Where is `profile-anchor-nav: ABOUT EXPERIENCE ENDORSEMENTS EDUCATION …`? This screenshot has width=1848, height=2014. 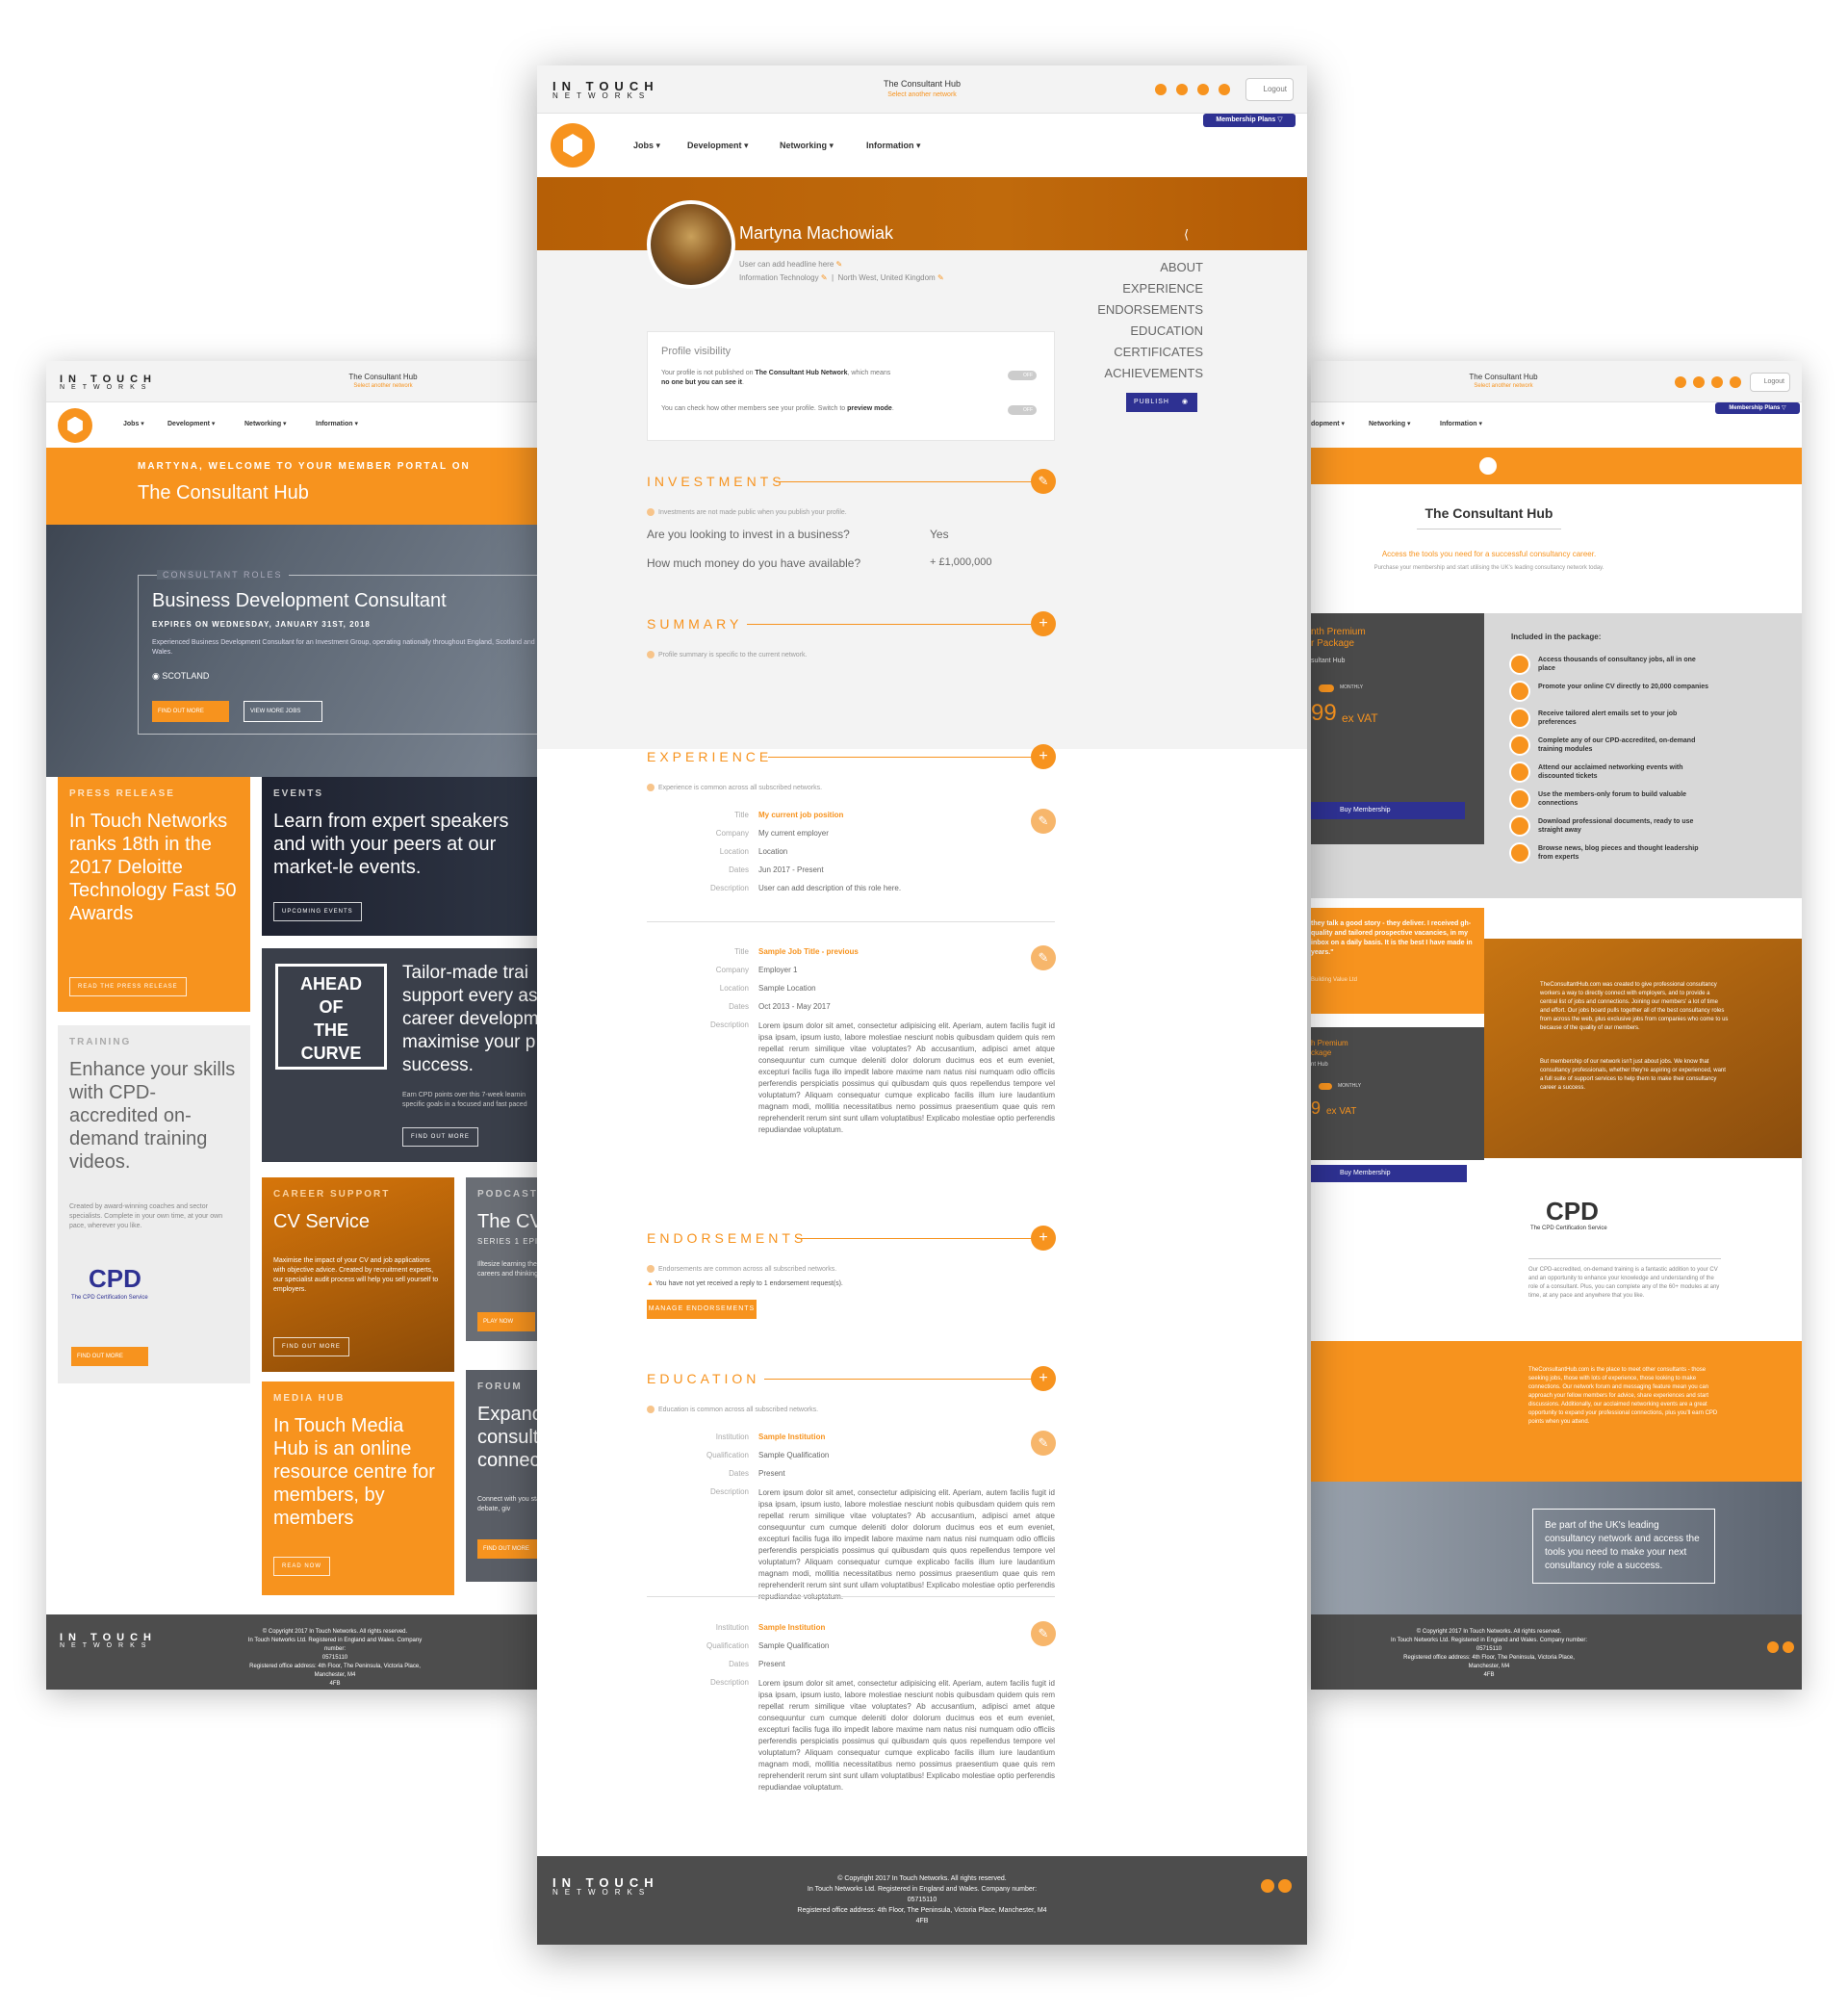
profile-anchor-nav: ABOUT EXPERIENCE ENDORSEMENTS EDUCATION … is located at coordinates (1139, 327).